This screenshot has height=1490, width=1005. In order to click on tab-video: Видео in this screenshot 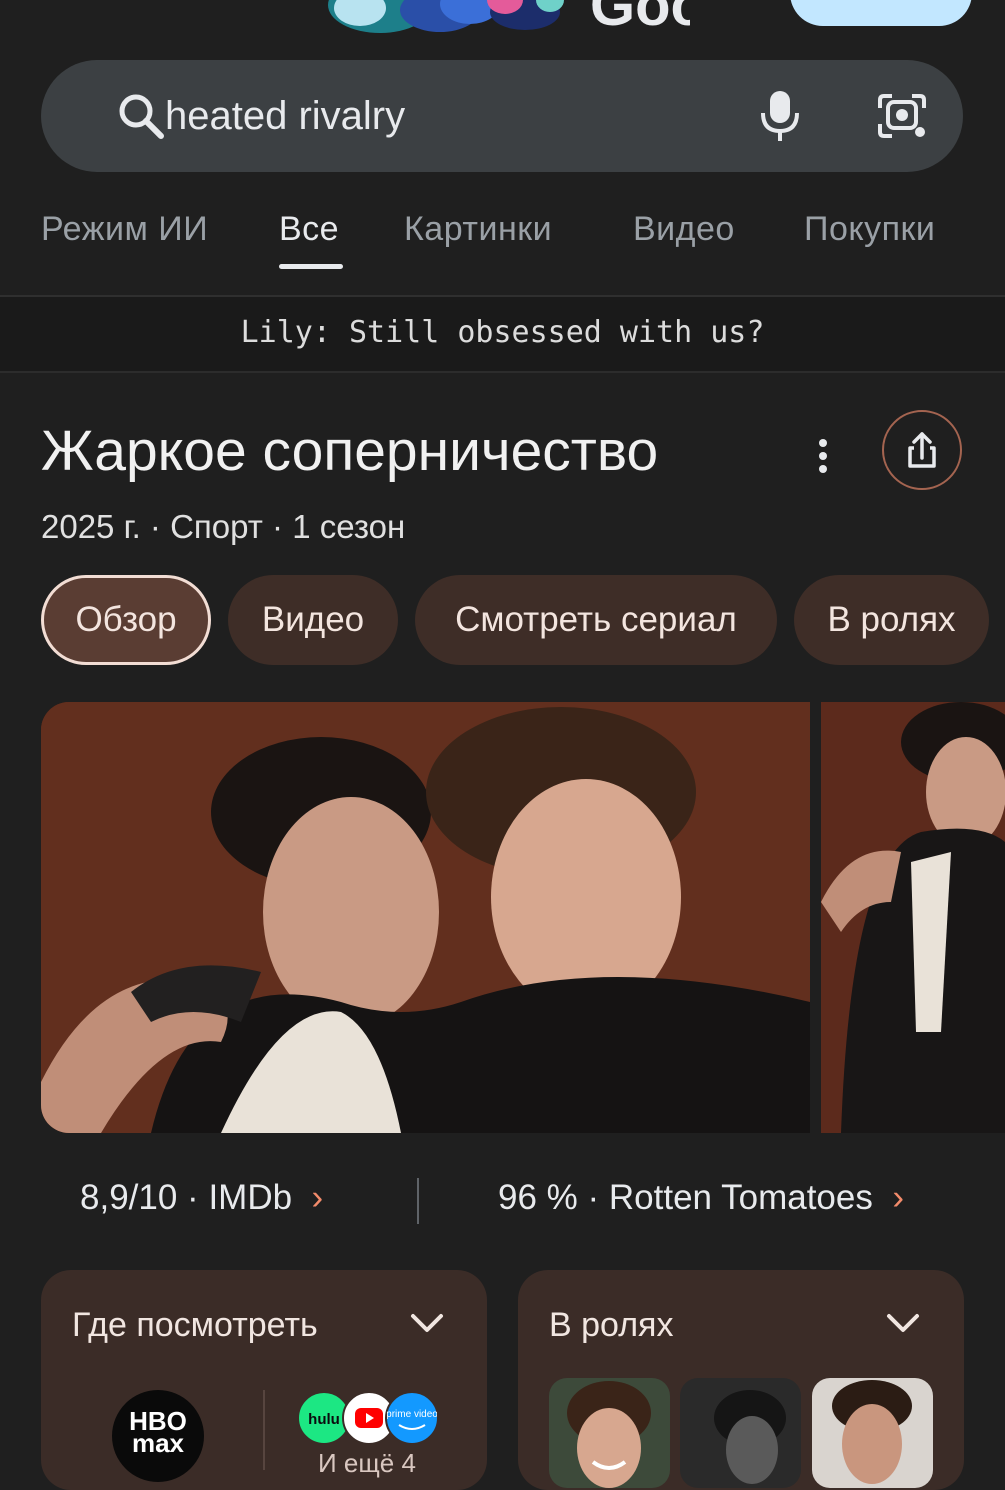, I will do `click(684, 229)`.